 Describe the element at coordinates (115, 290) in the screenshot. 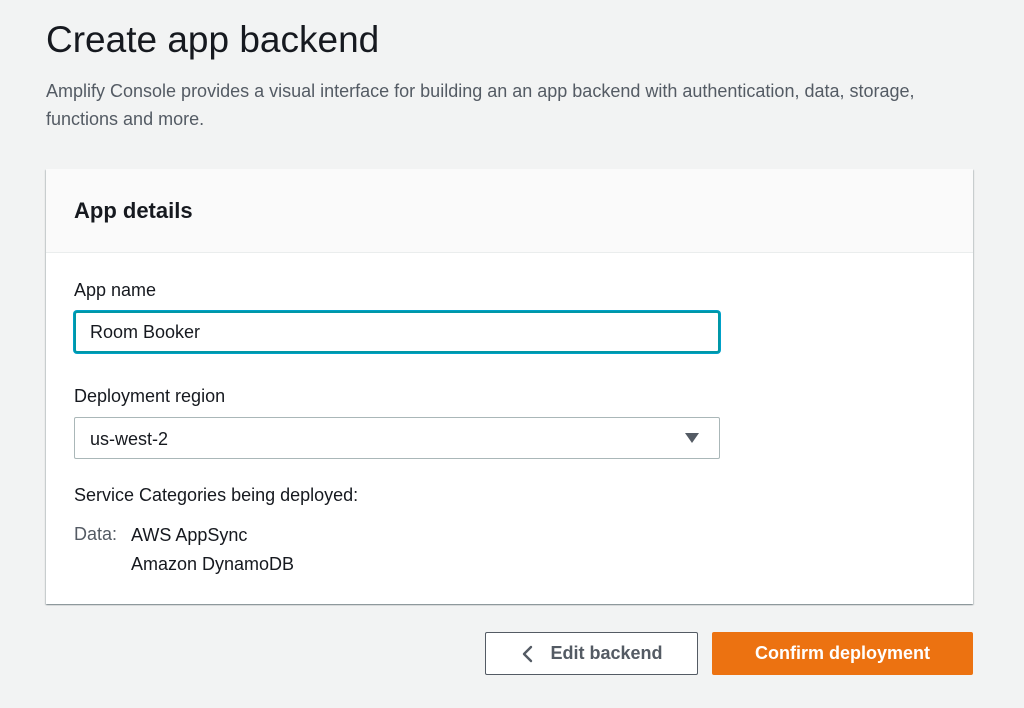

I see `app-name-label: App name` at that location.